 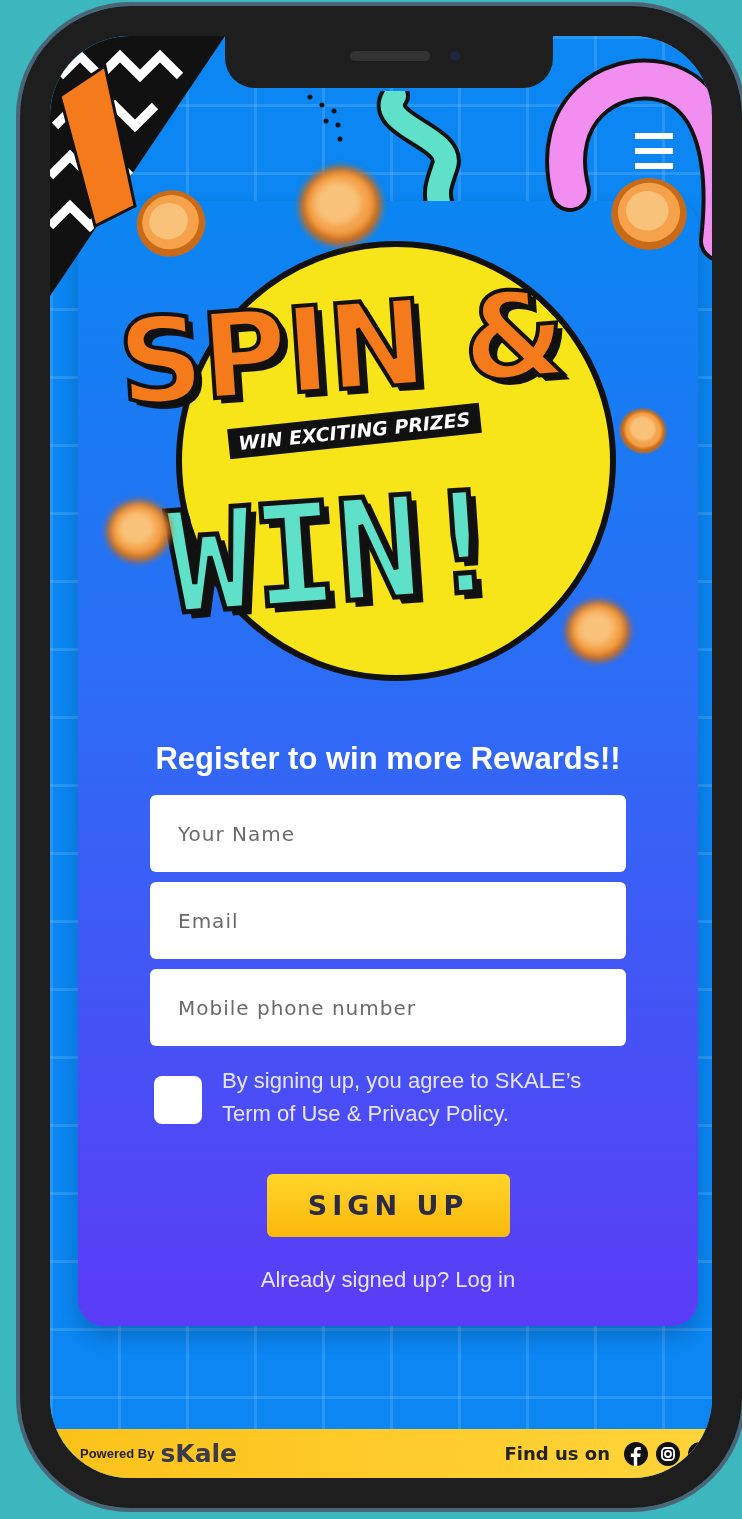 What do you see at coordinates (178, 1100) in the screenshot?
I see `consent-checkbox` at bounding box center [178, 1100].